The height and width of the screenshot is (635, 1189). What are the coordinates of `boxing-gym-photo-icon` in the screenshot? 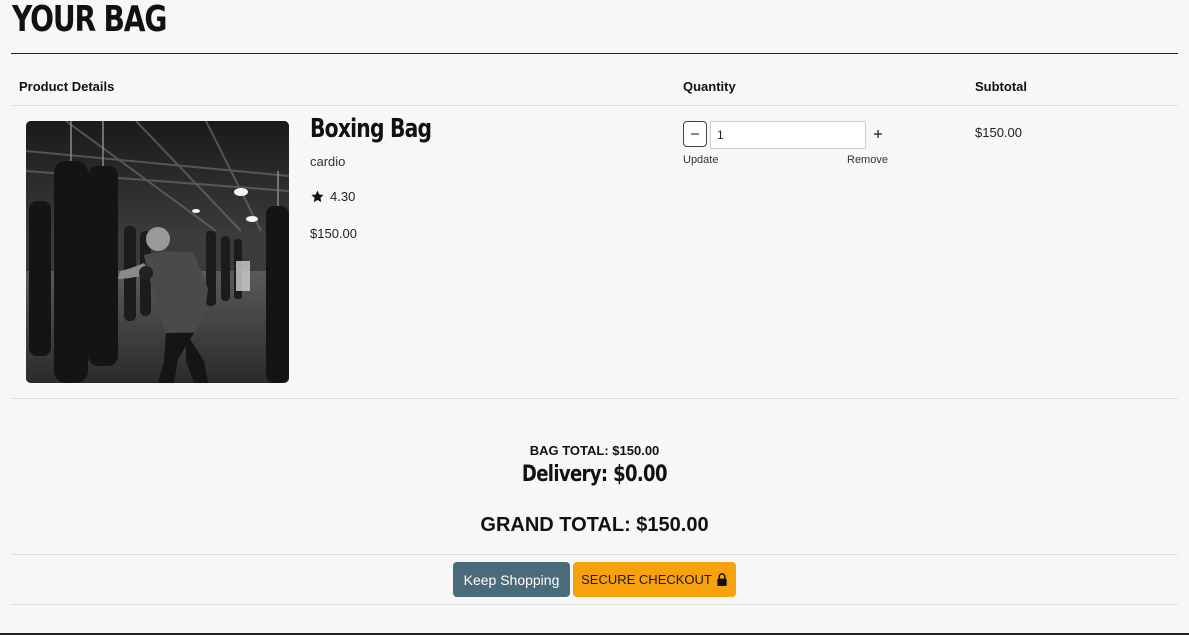 It's located at (157, 252).